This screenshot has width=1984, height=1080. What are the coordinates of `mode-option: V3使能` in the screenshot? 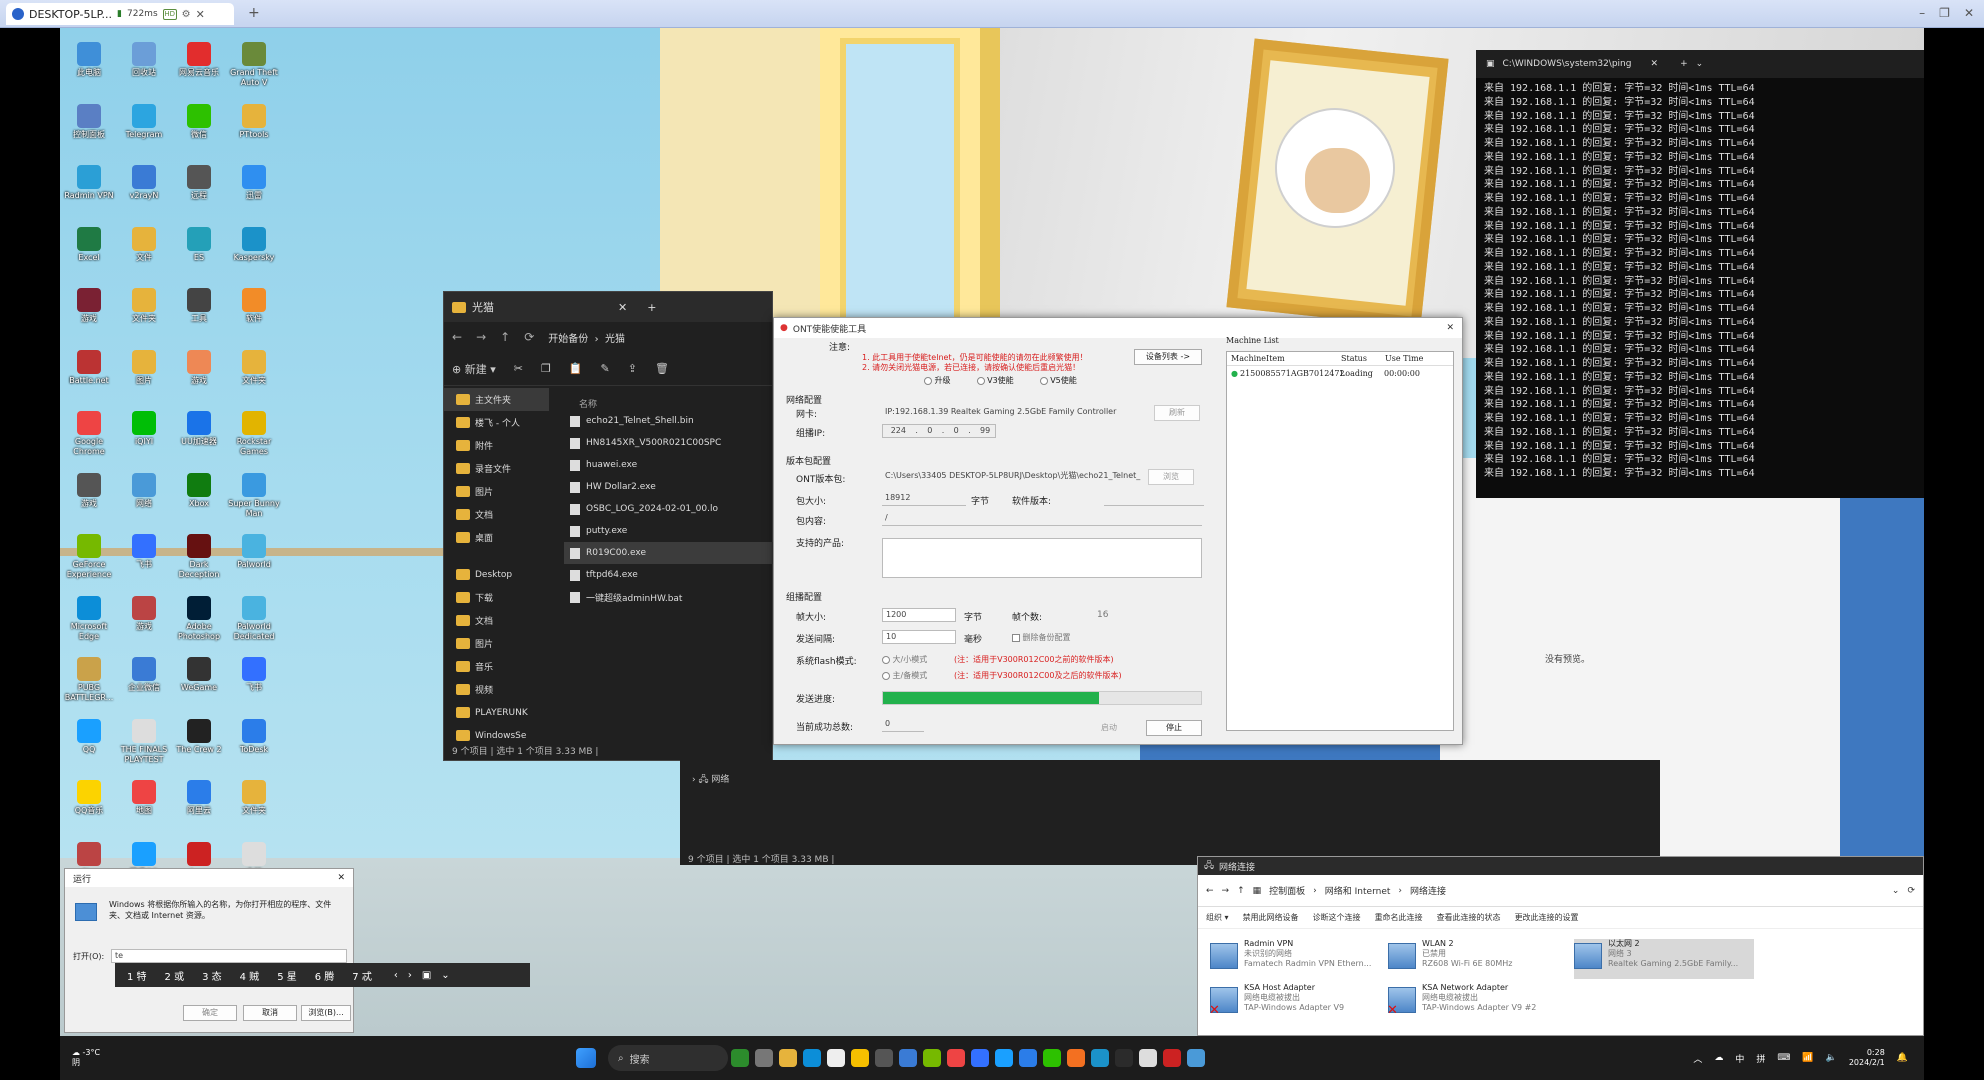 It's located at (995, 380).